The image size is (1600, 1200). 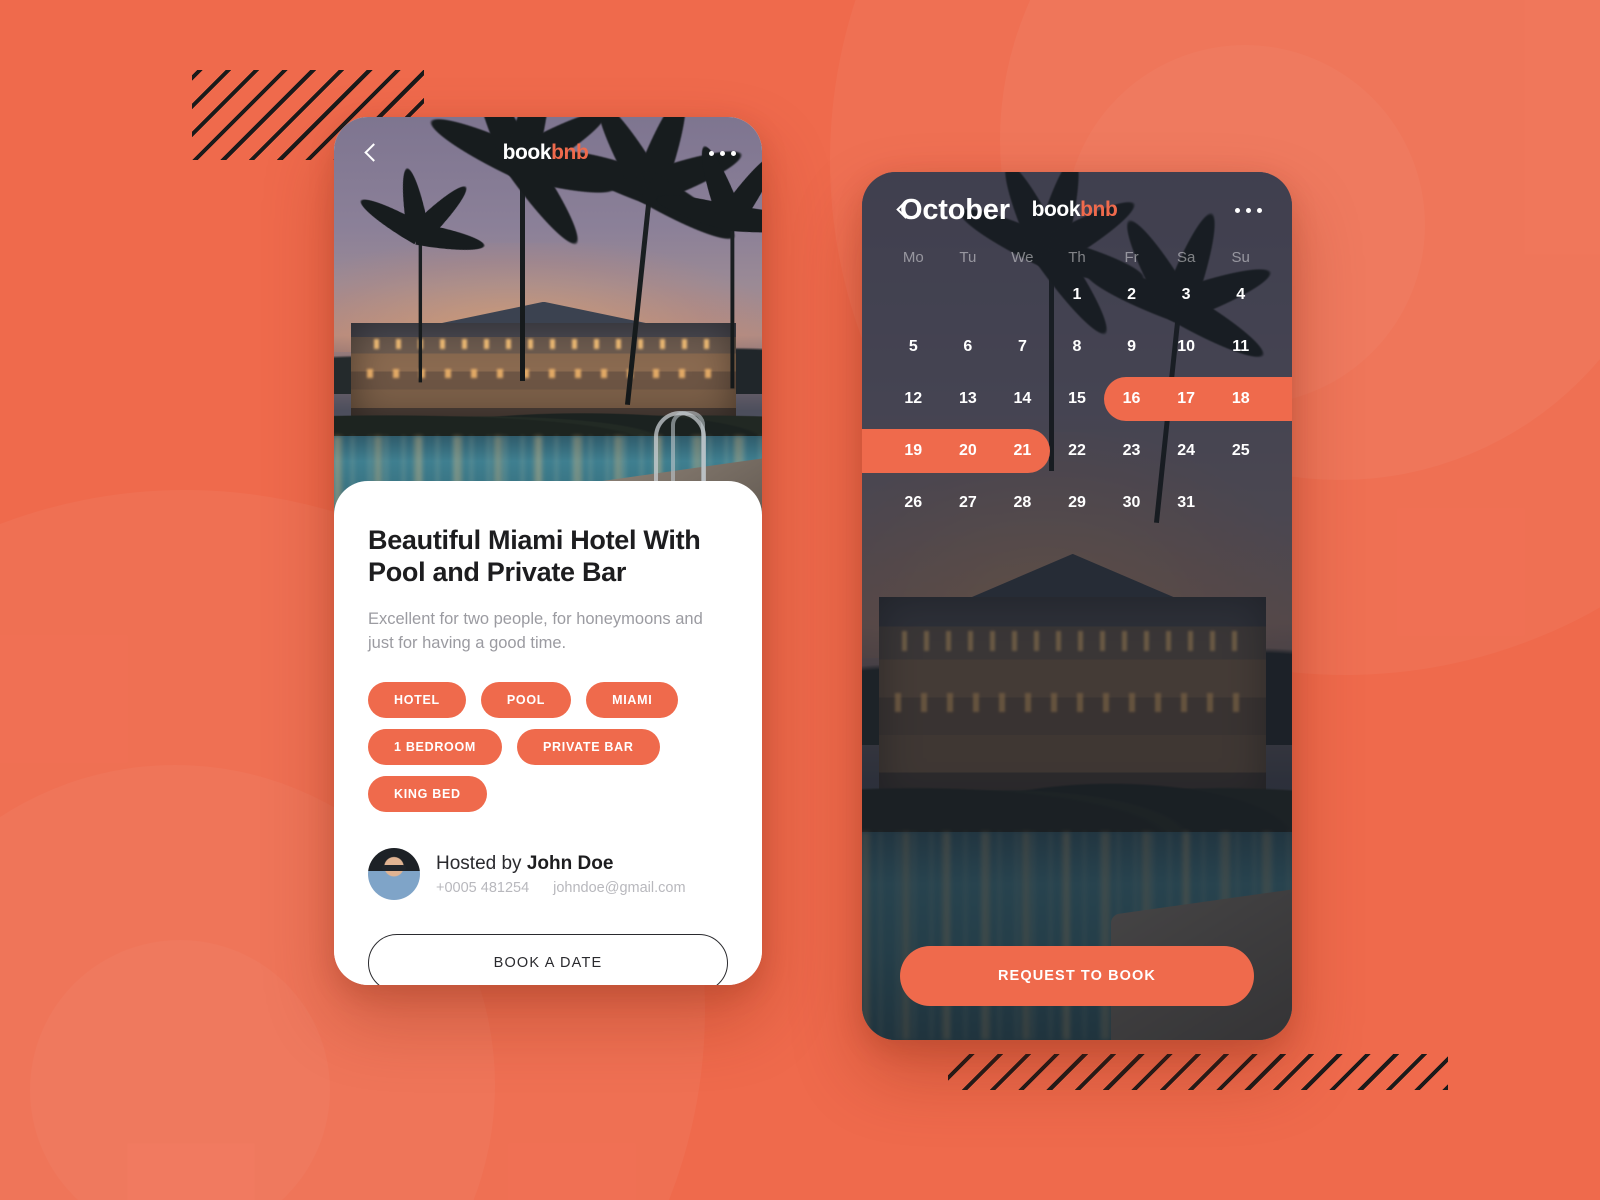 I want to click on pool-ladder, so click(x=680, y=447).